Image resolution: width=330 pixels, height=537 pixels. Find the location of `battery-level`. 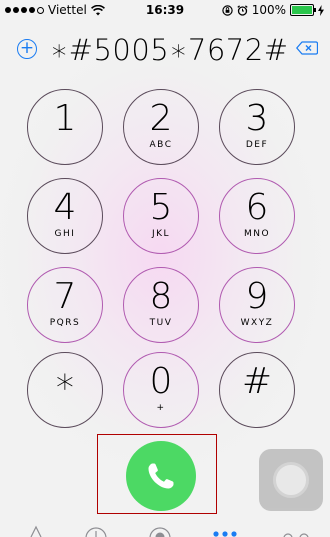

battery-level is located at coordinates (302, 10).